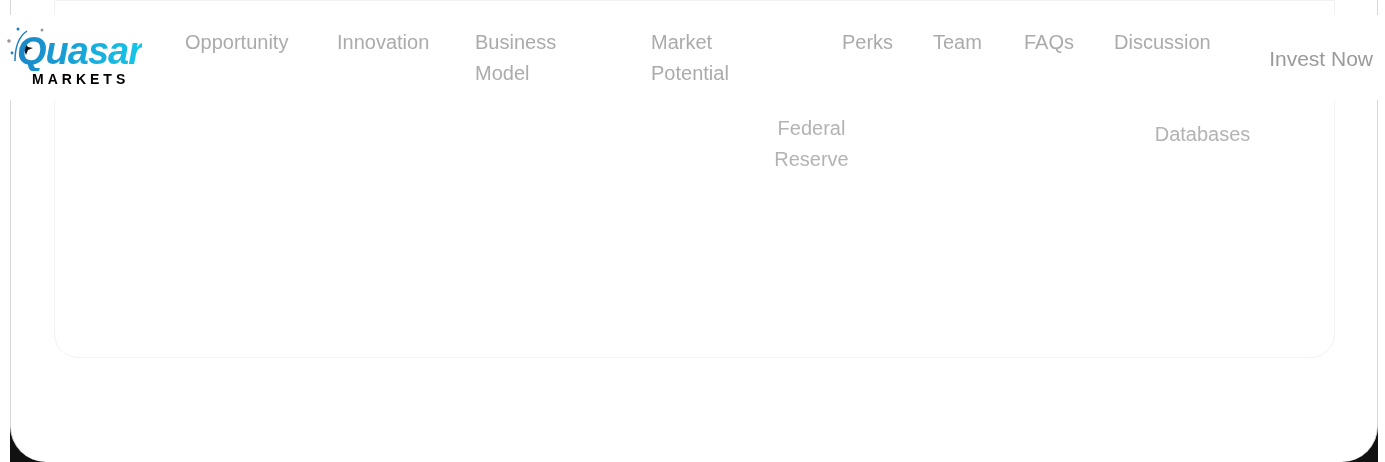  What do you see at coordinates (81, 79) in the screenshot?
I see `logo-tagline: MARKETS` at bounding box center [81, 79].